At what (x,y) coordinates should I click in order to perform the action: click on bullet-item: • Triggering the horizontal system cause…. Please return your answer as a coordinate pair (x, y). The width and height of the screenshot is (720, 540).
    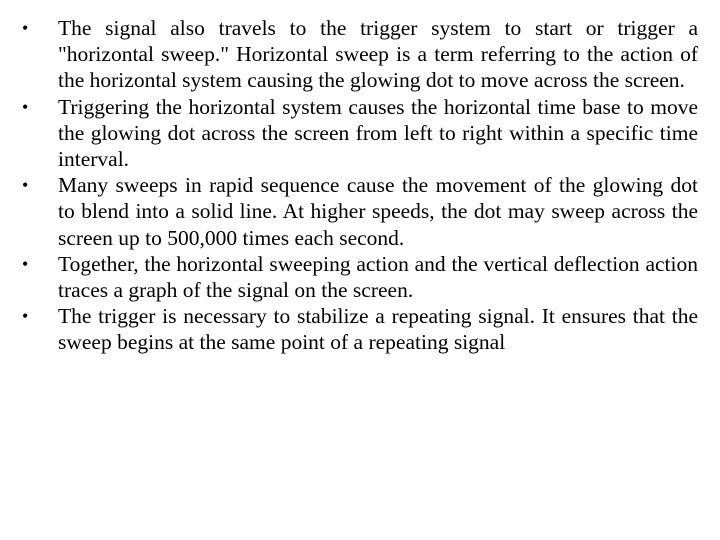
    Looking at the image, I should click on (360, 133).